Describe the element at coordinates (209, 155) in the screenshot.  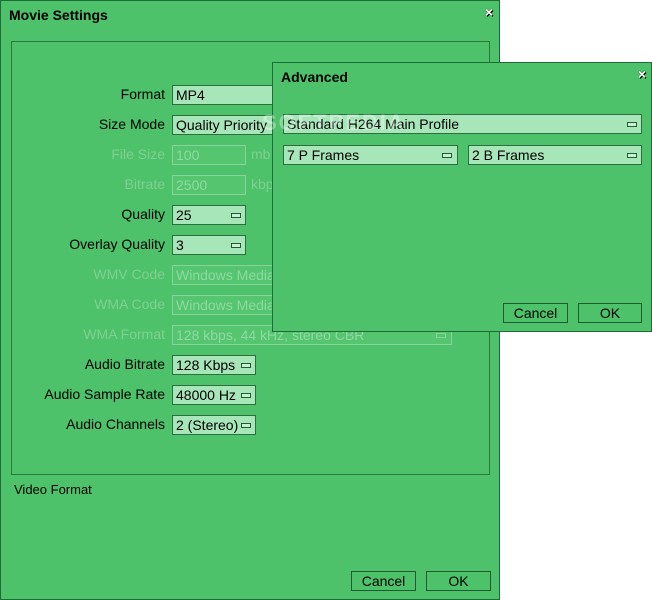
I see `file-size-input: 100` at that location.